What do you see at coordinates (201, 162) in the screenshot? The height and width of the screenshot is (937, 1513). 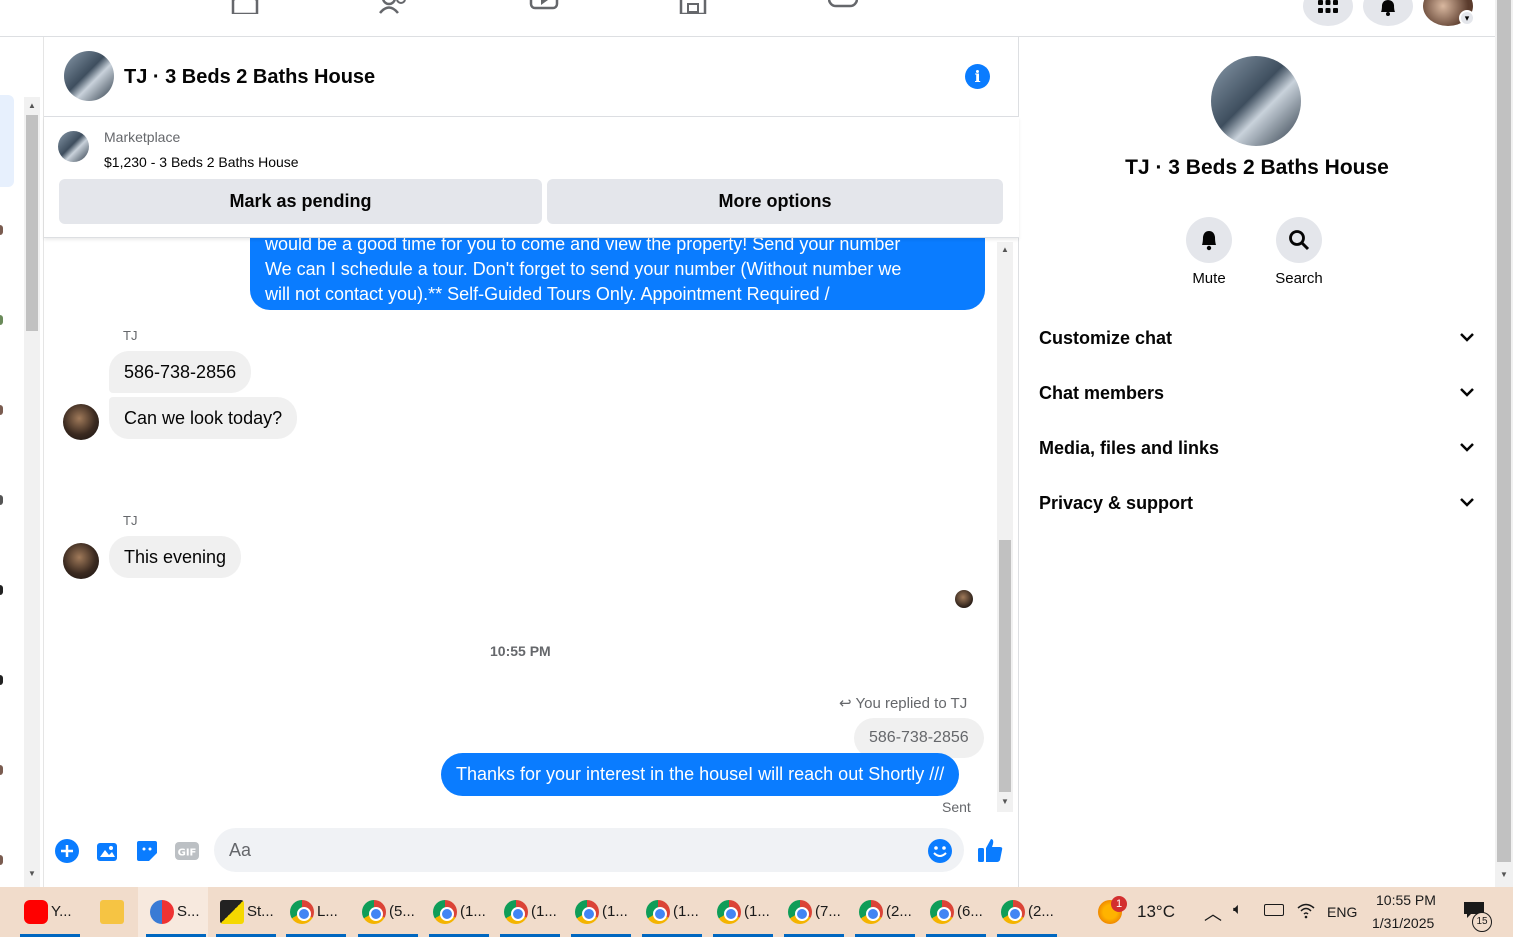 I see `listing-title: $1,230 - 3 Beds 2 Baths House` at bounding box center [201, 162].